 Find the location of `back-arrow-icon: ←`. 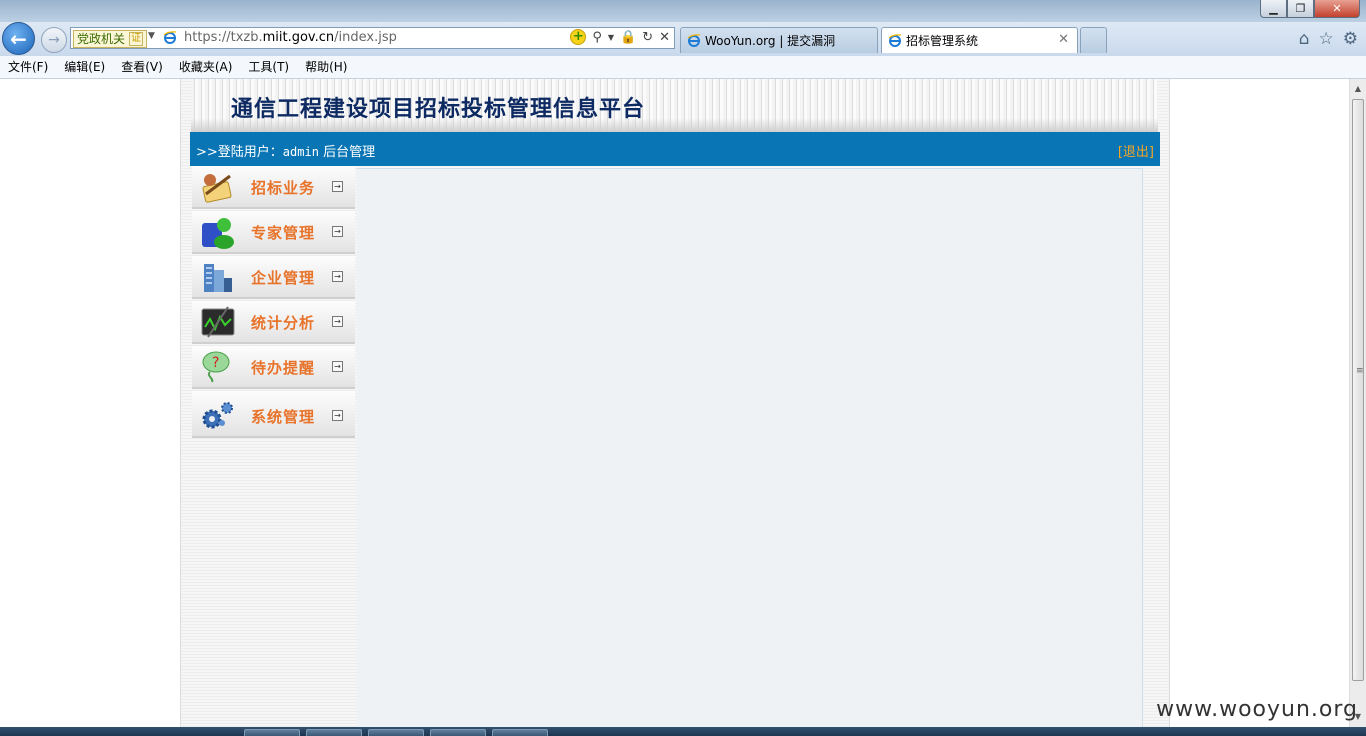

back-arrow-icon: ← is located at coordinates (18, 38).